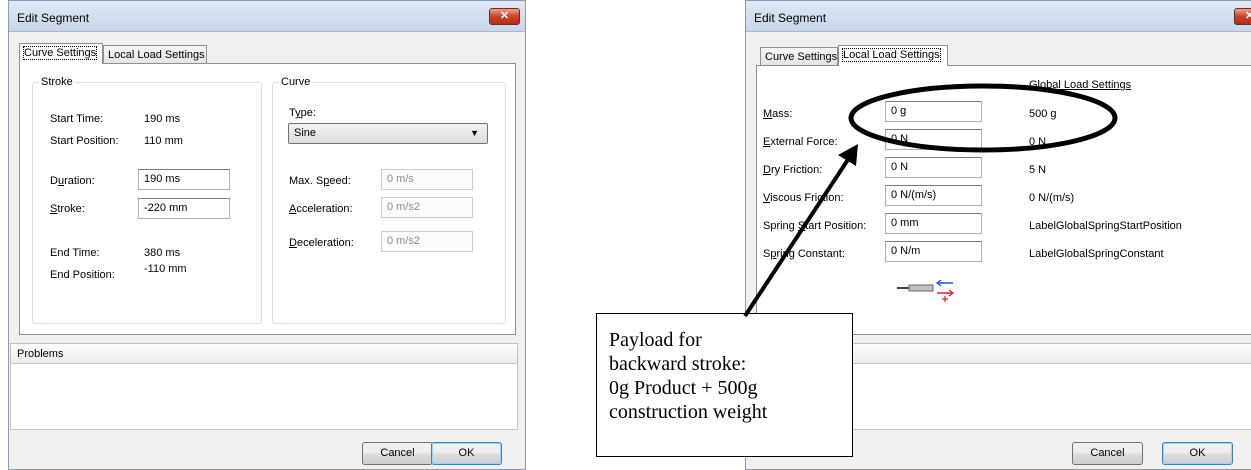  Describe the element at coordinates (67, 209) in the screenshot. I see `stroke-label: Stroke:` at that location.